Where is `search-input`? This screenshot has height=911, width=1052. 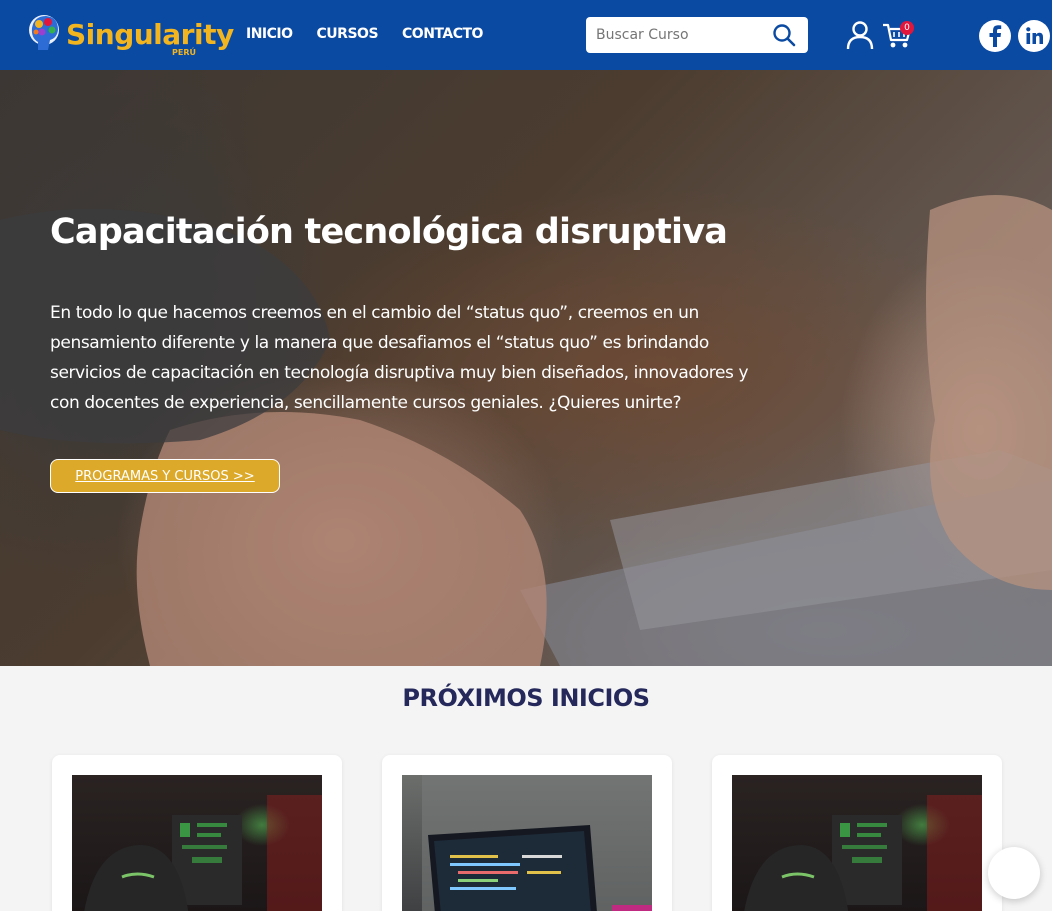
search-input is located at coordinates (676, 35).